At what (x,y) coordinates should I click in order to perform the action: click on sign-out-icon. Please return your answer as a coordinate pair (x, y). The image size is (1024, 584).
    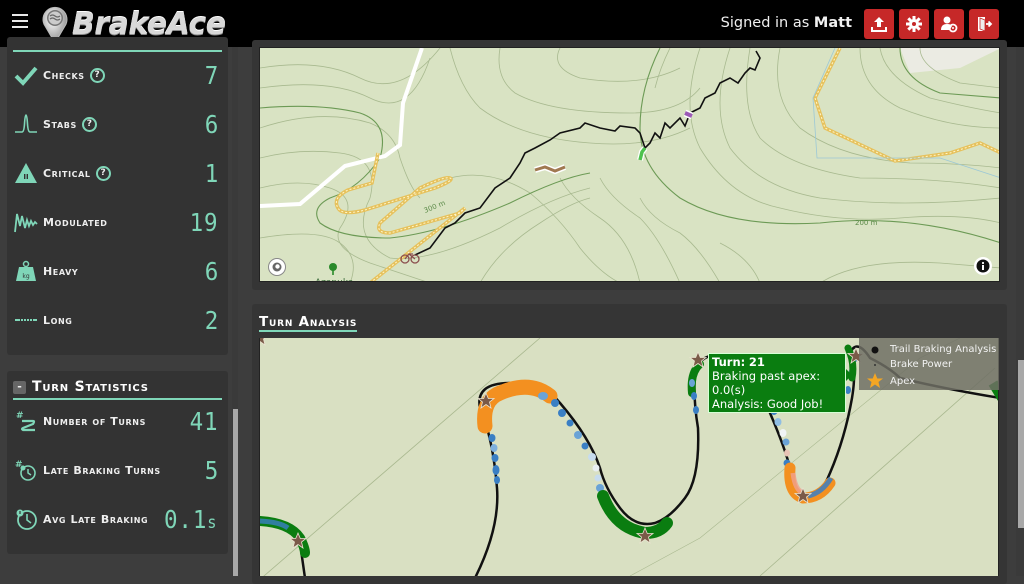
    Looking at the image, I should click on (985, 24).